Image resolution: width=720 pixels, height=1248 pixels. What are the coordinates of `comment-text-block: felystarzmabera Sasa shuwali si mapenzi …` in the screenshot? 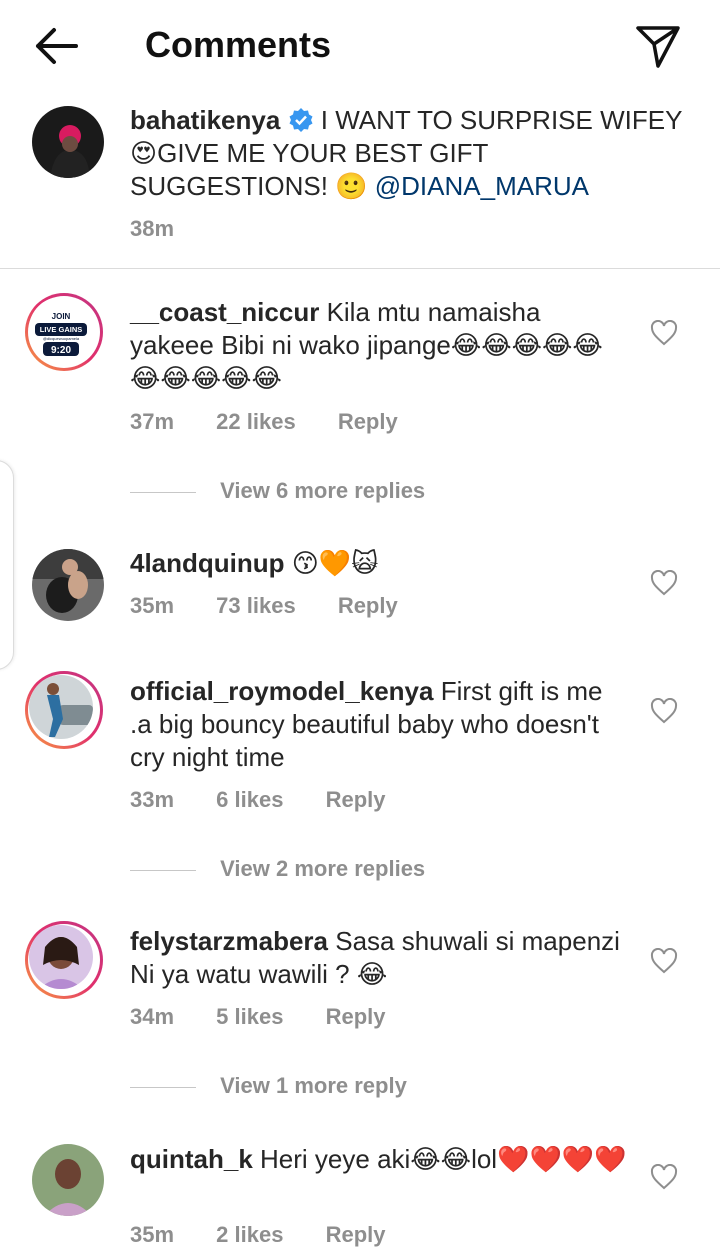 It's located at (375, 958).